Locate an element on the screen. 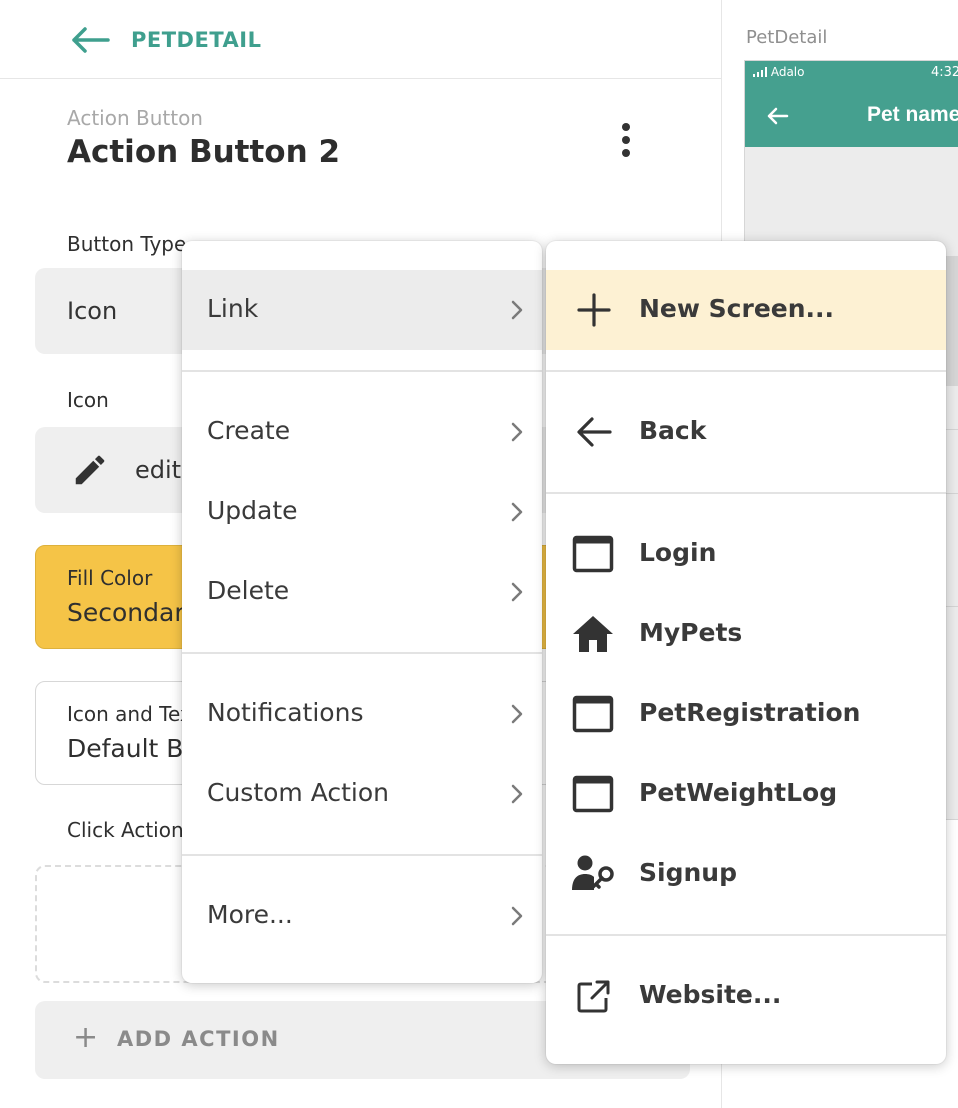 This screenshot has height=1108, width=958. home-icon is located at coordinates (593, 634).